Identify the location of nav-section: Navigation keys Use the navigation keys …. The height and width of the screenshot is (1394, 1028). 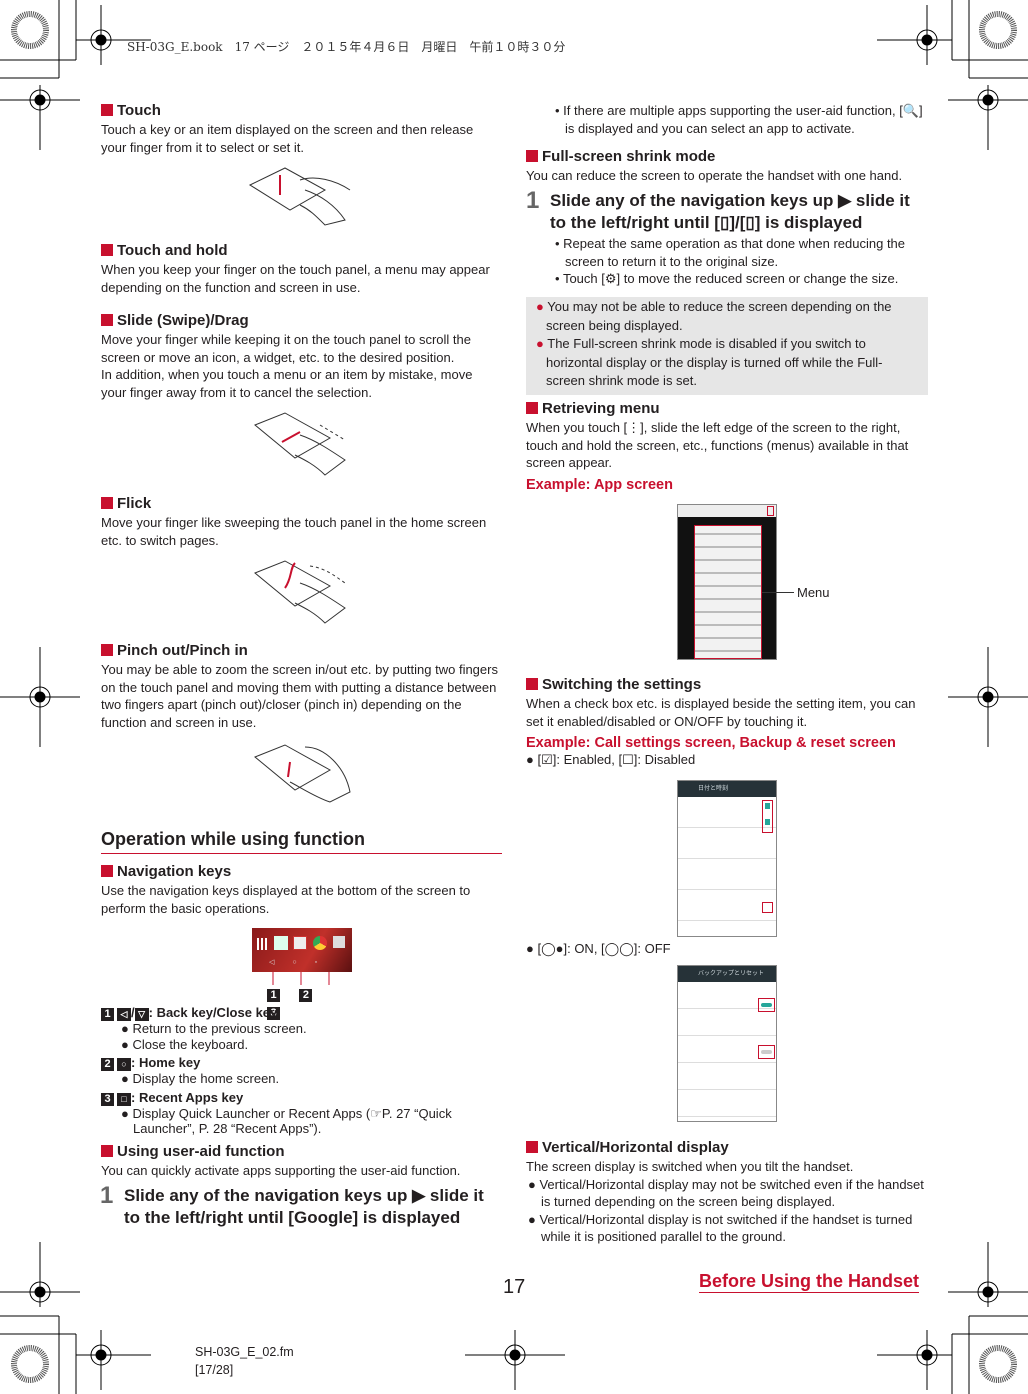
(301, 889).